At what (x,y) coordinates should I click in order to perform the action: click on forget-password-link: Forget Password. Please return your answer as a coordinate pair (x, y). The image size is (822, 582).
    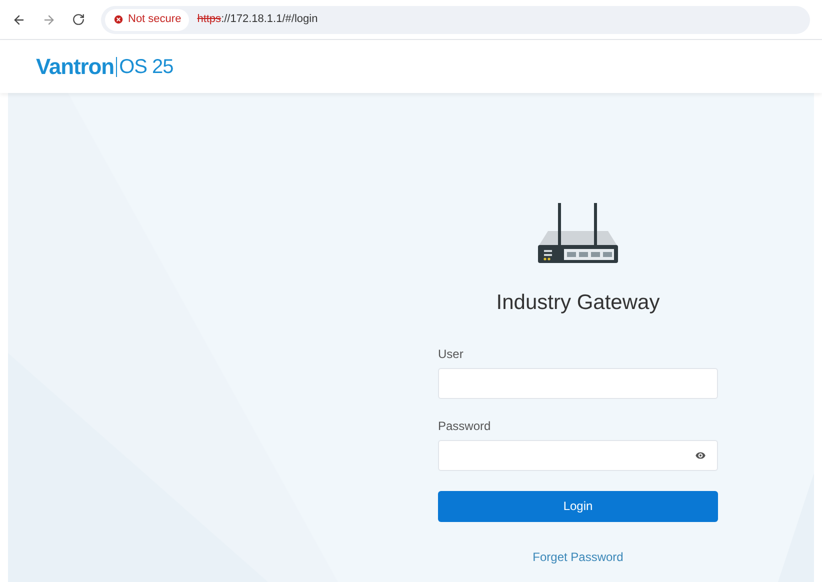
    Looking at the image, I should click on (578, 557).